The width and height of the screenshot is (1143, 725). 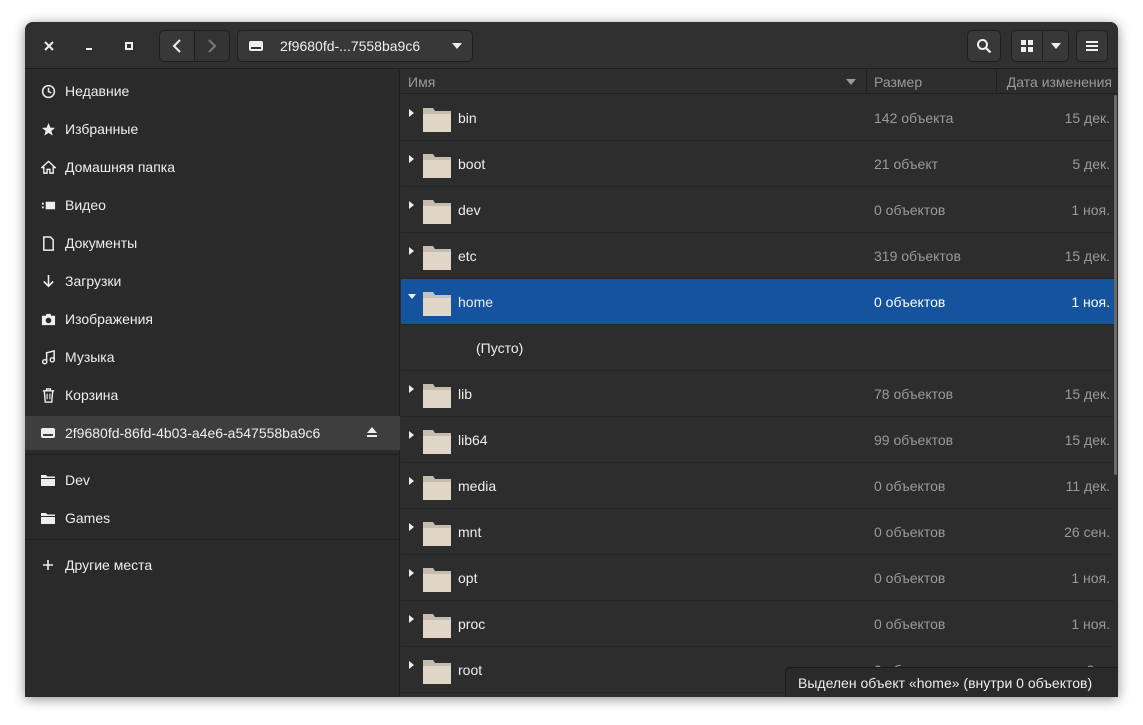 What do you see at coordinates (757, 440) in the screenshot?
I see `file-row-lib64: lib64 99 объектов 15 дек.` at bounding box center [757, 440].